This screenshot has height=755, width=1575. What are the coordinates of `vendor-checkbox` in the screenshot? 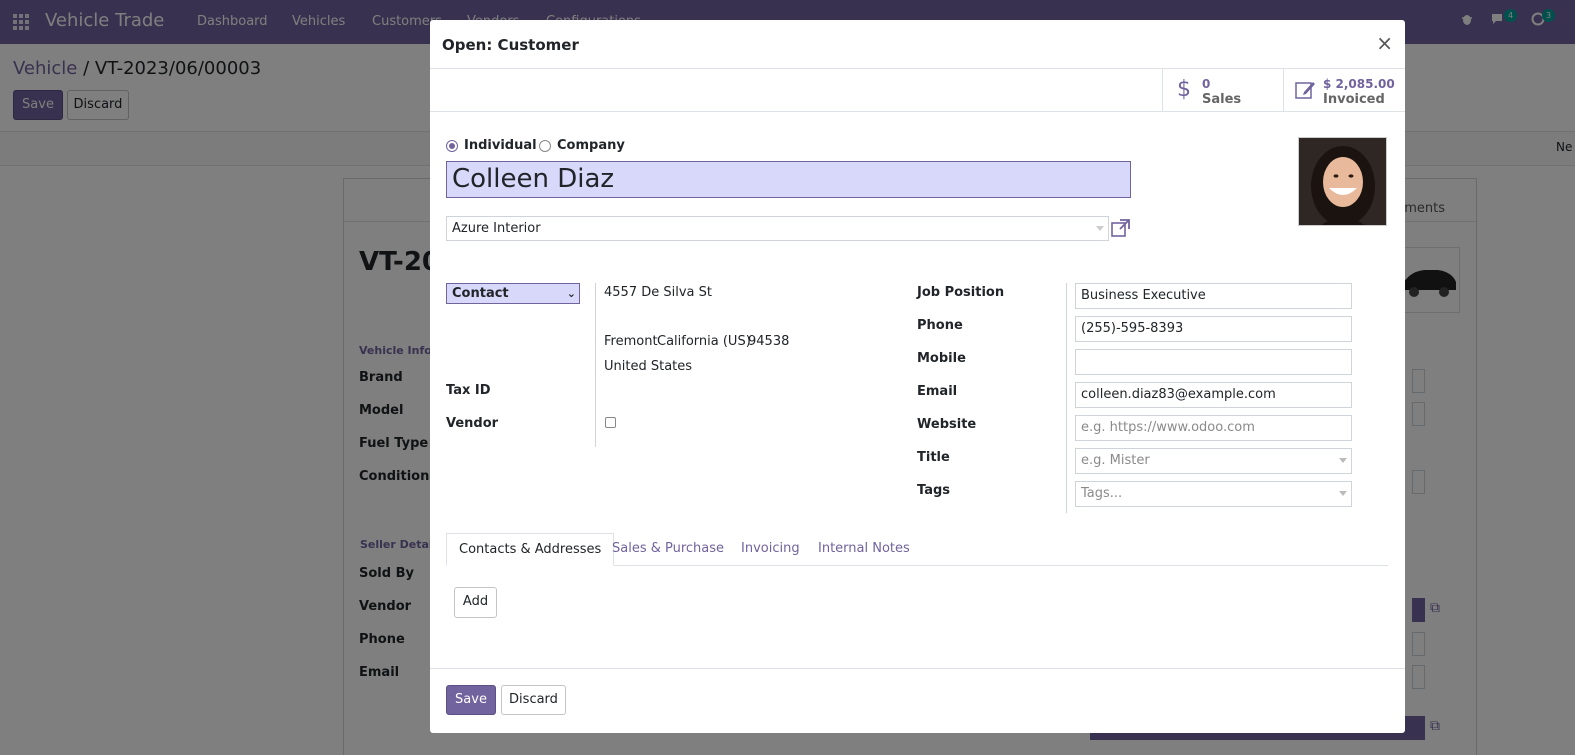 It's located at (610, 422).